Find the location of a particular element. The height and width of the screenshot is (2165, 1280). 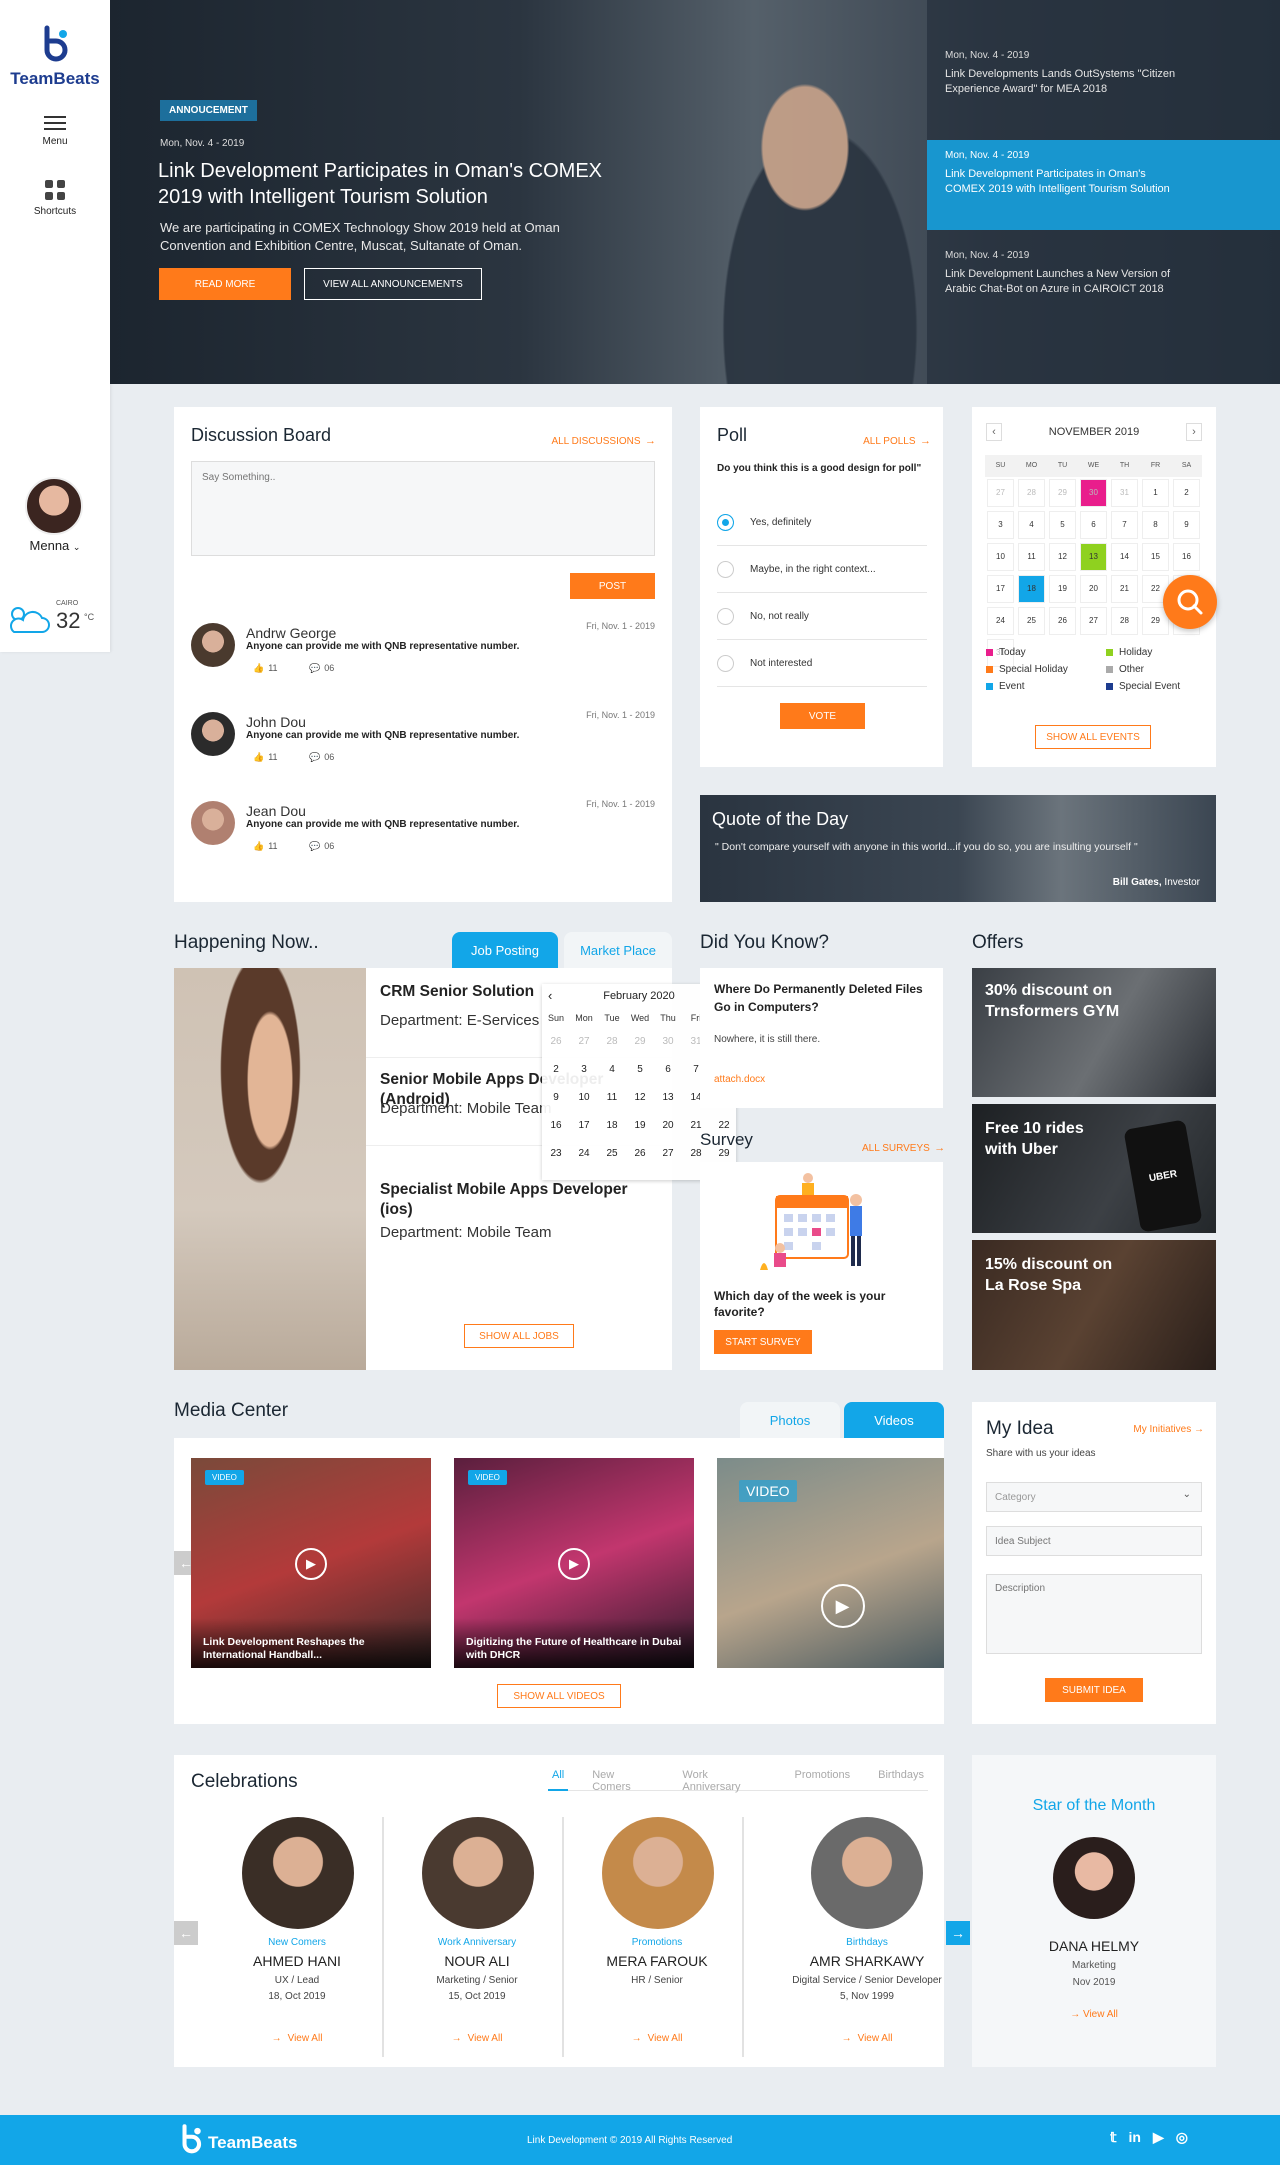

picker-day: 28 is located at coordinates (612, 1042).